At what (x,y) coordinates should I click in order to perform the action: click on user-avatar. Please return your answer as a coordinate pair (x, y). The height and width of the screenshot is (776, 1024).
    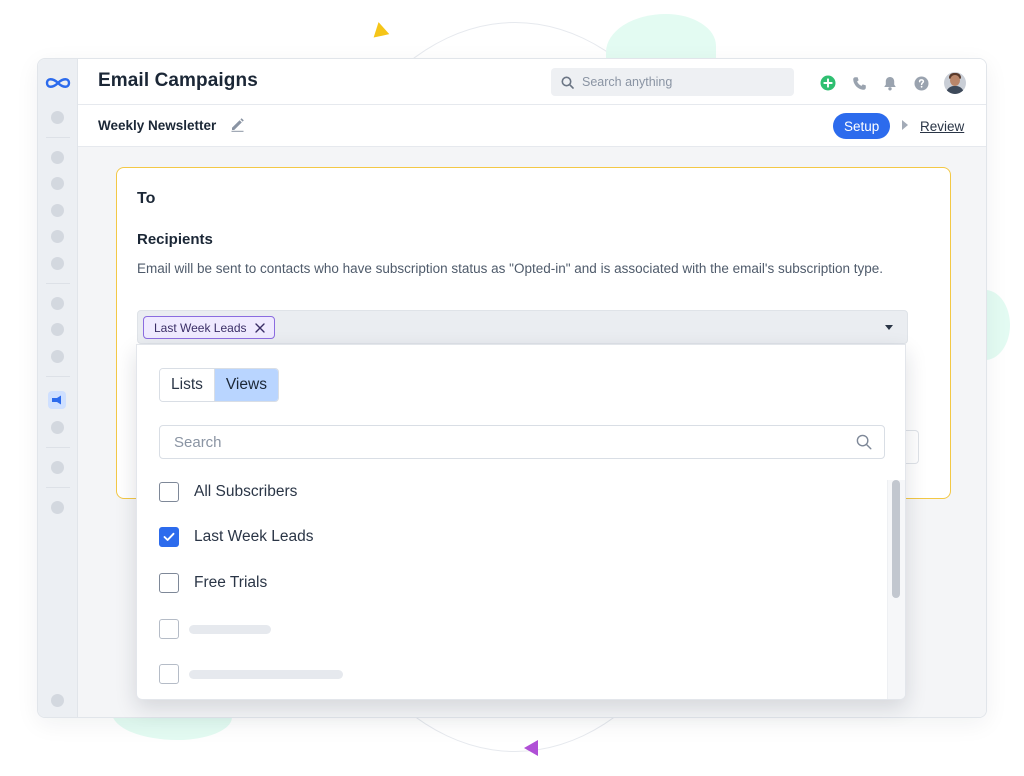
    Looking at the image, I should click on (955, 83).